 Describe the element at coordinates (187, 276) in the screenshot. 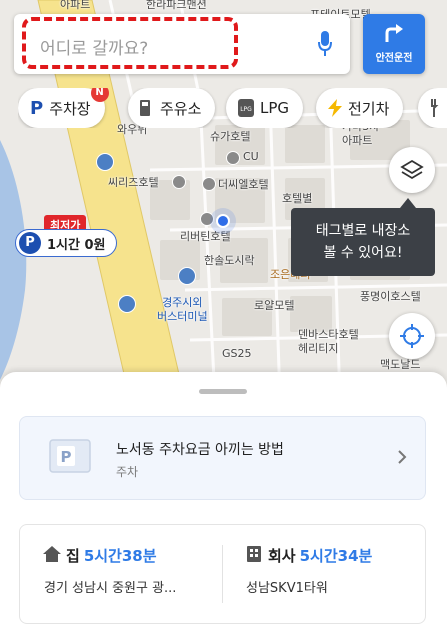

I see `bus-terminal-icon` at that location.